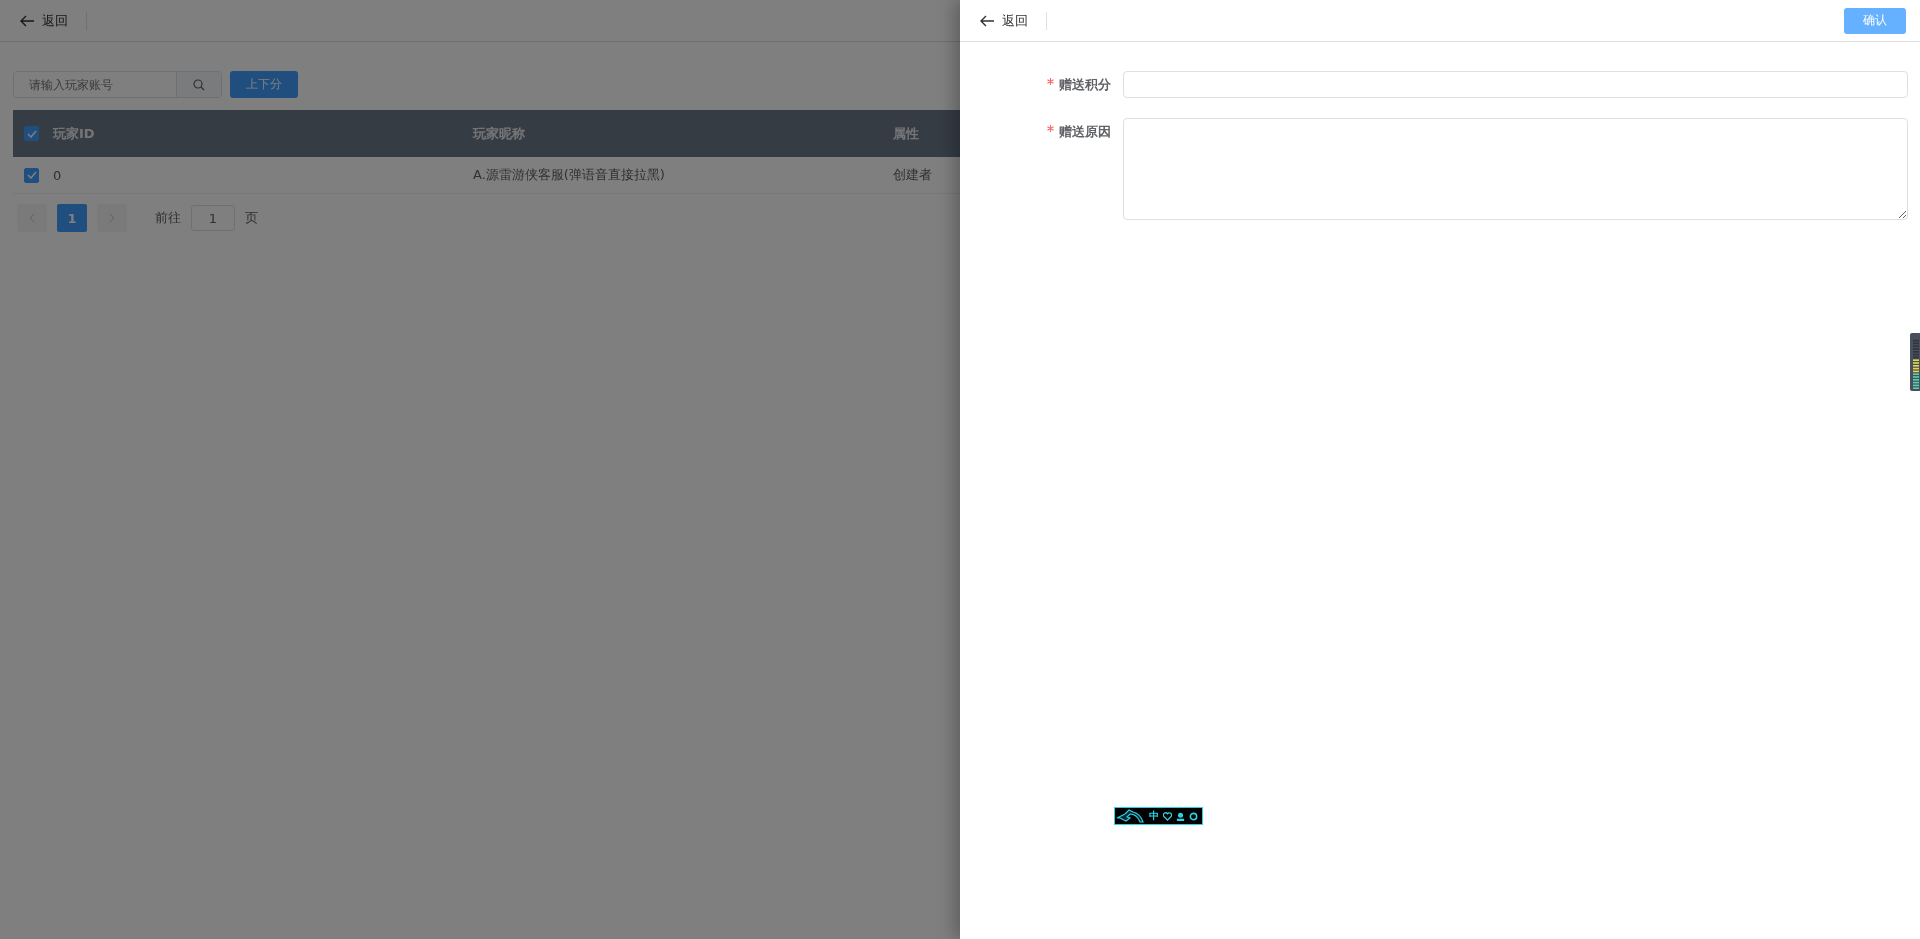 This screenshot has width=1920, height=939. What do you see at coordinates (1154, 816) in the screenshot?
I see `ime-mode-label: 中` at bounding box center [1154, 816].